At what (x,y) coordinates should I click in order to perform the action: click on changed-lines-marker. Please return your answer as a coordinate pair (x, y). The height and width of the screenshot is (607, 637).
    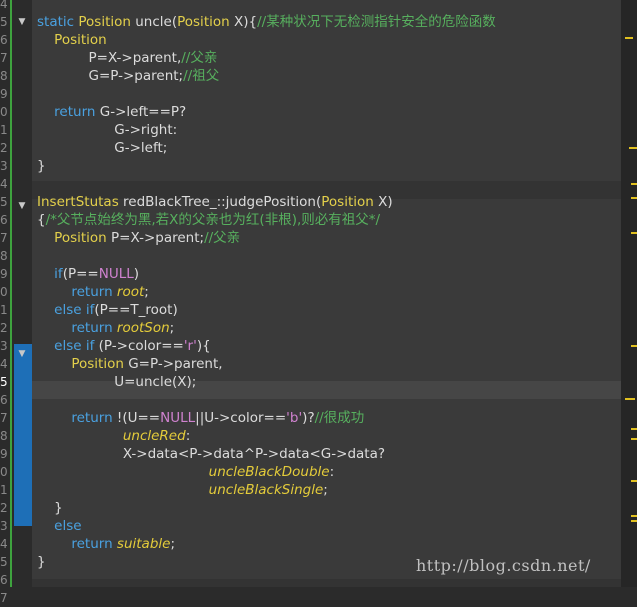
    Looking at the image, I should click on (11, 293).